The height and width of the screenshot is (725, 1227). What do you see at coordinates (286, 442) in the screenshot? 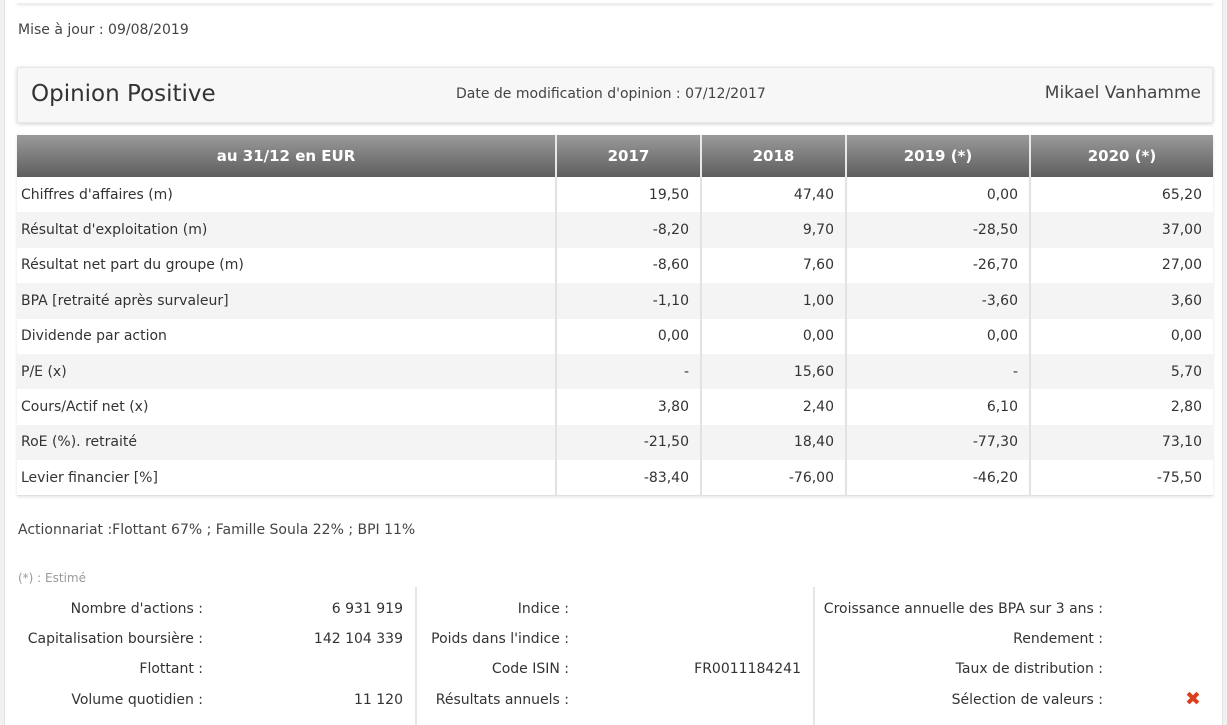
I see `row-label: RoE (%). retraité` at bounding box center [286, 442].